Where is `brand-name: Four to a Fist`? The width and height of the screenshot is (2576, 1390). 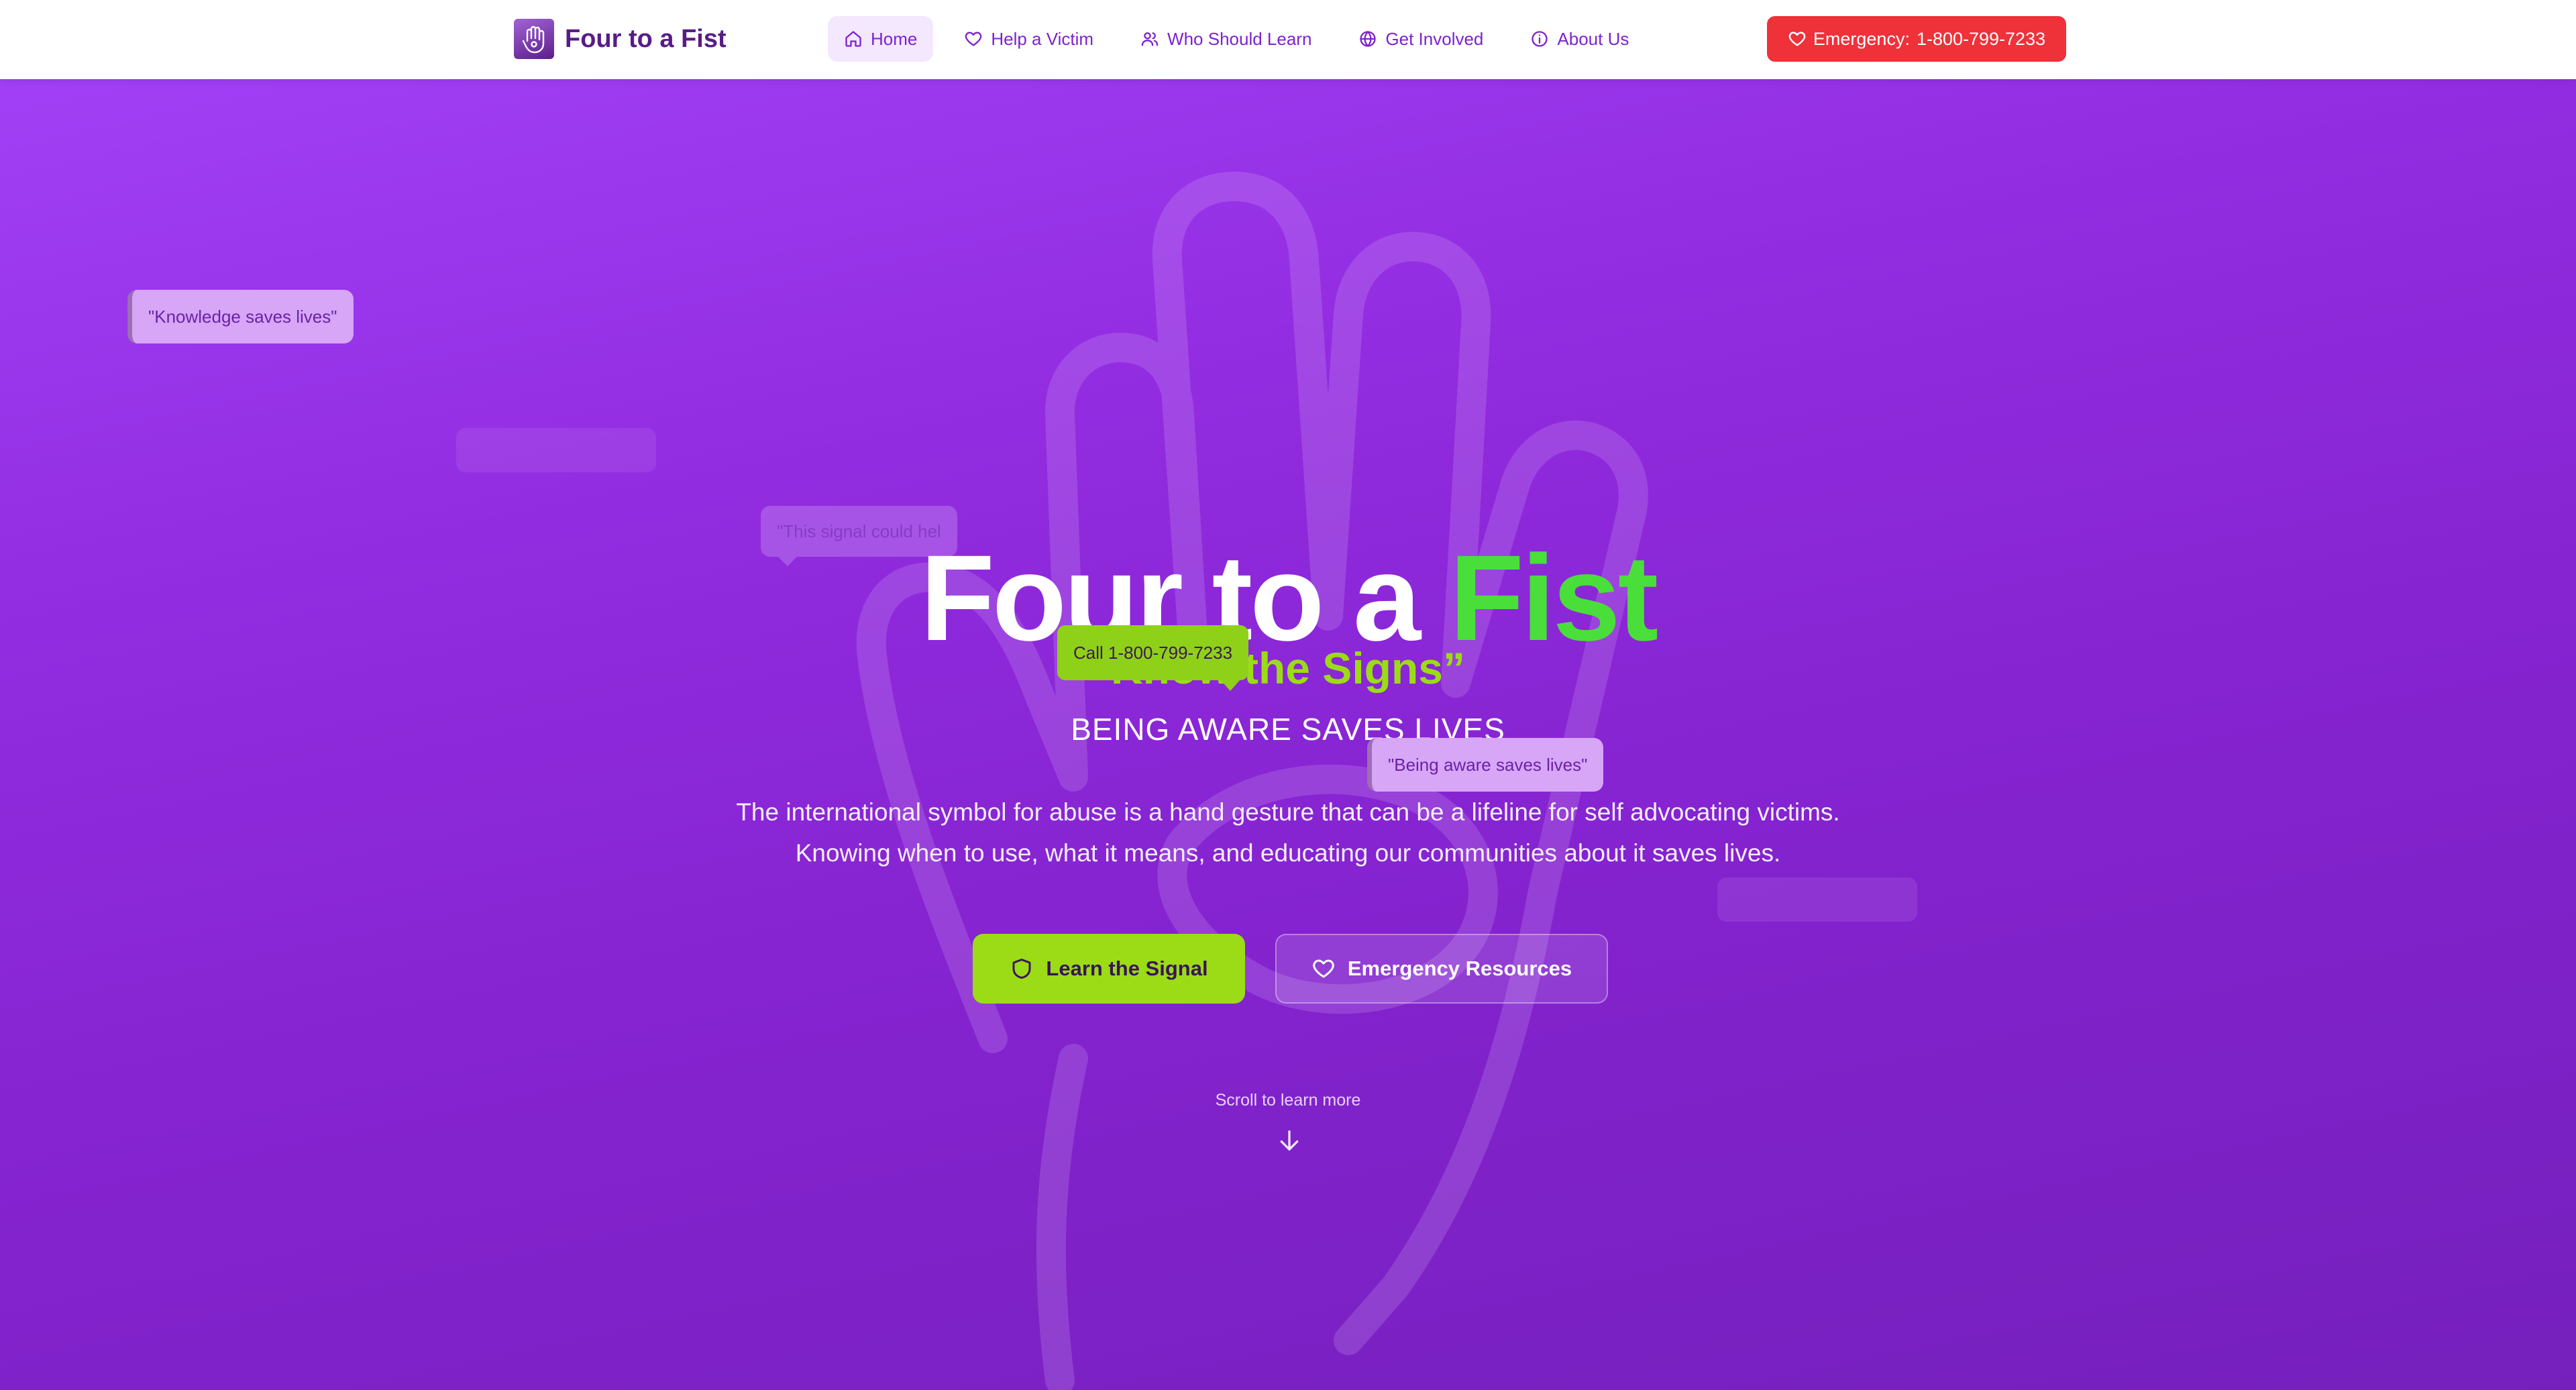
brand-name: Four to a Fist is located at coordinates (646, 39).